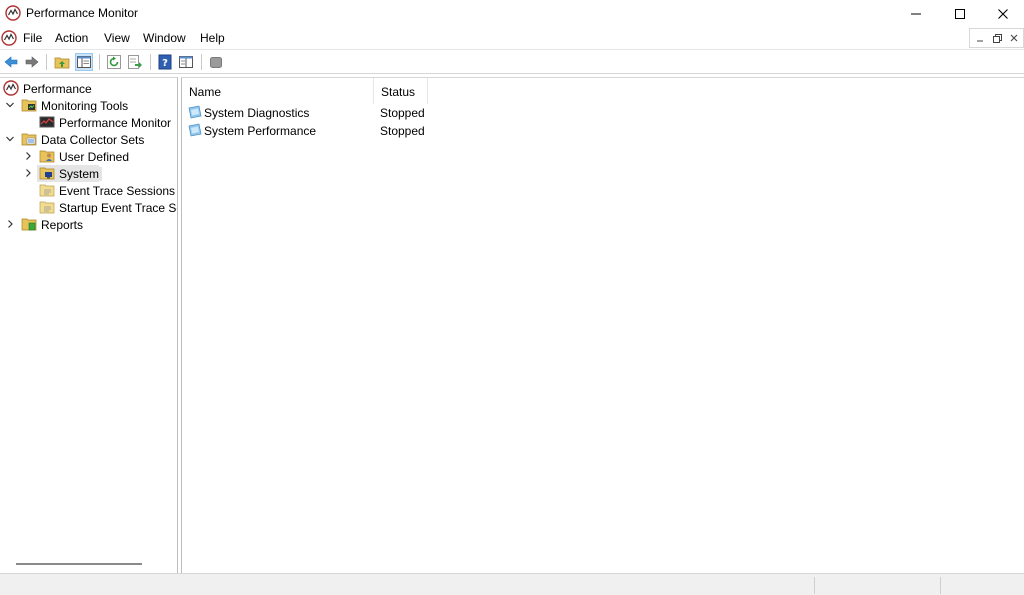 Image resolution: width=1024 pixels, height=595 pixels. What do you see at coordinates (980, 38) in the screenshot?
I see `child-minimize-button` at bounding box center [980, 38].